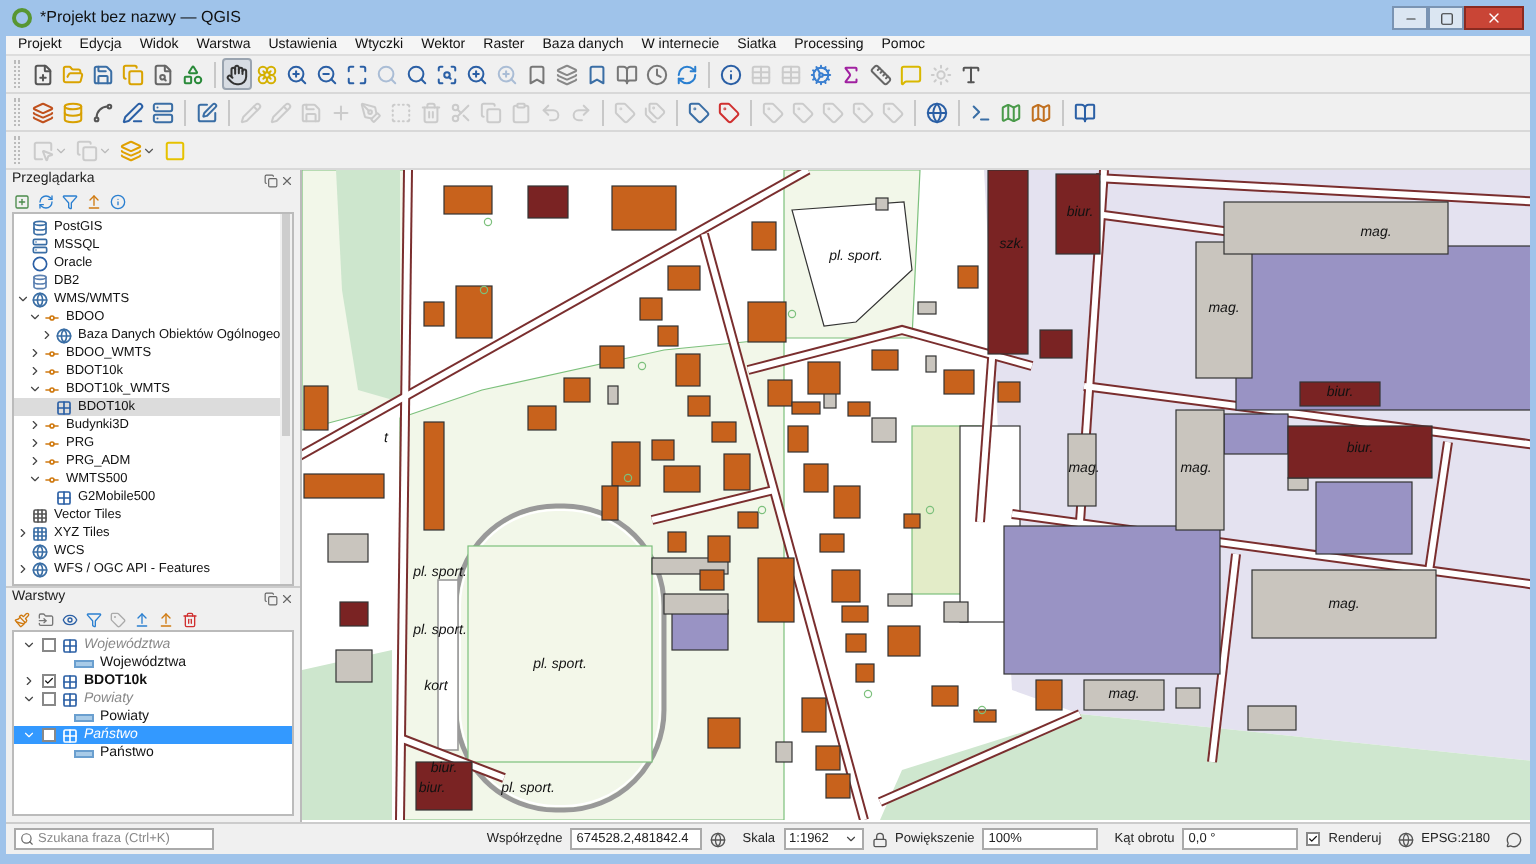 Image resolution: width=1536 pixels, height=864 pixels. What do you see at coordinates (1011, 112) in the screenshot?
I see `map-icon` at bounding box center [1011, 112].